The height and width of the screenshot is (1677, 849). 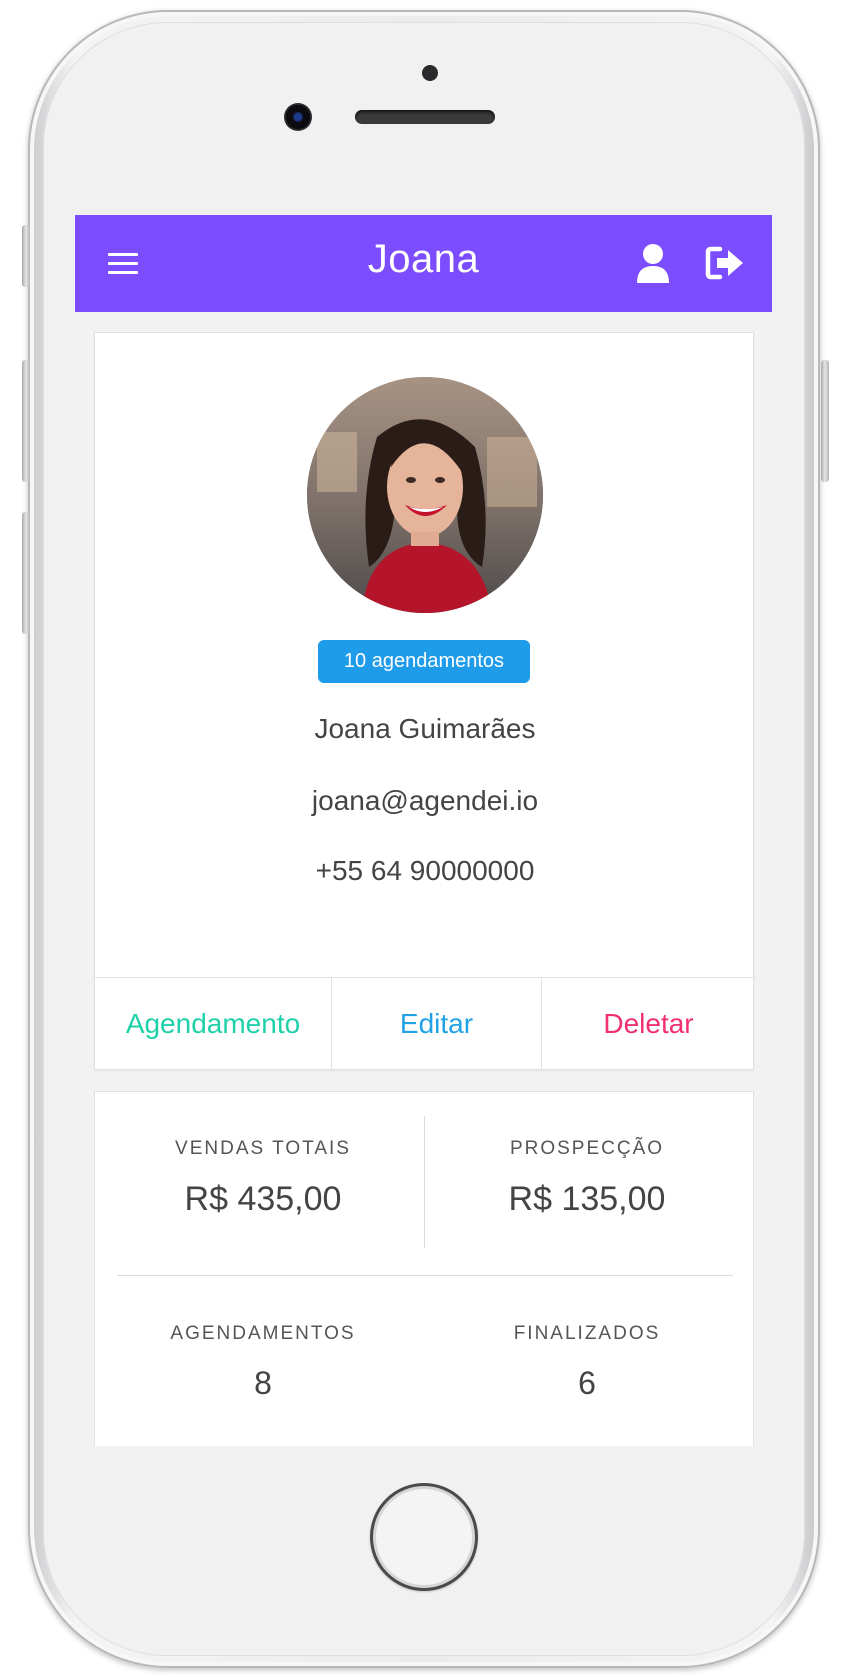 What do you see at coordinates (425, 870) in the screenshot?
I see `profile-phone: +55 64 90000000` at bounding box center [425, 870].